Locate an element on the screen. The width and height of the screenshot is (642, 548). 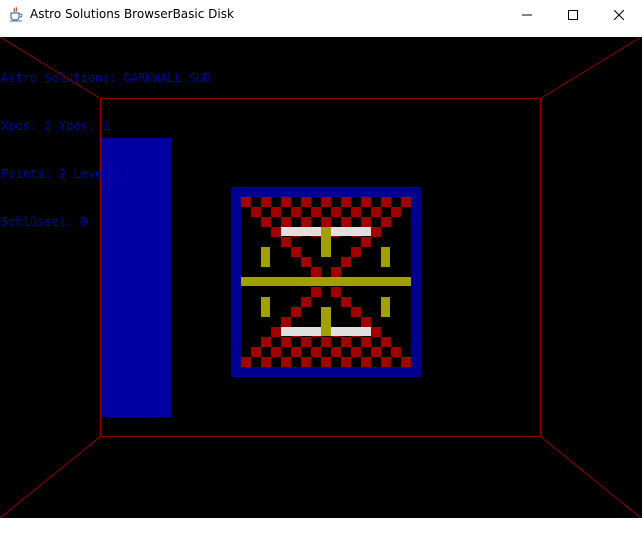
hud-keys: Schlüssel: 0 is located at coordinates (44, 222).